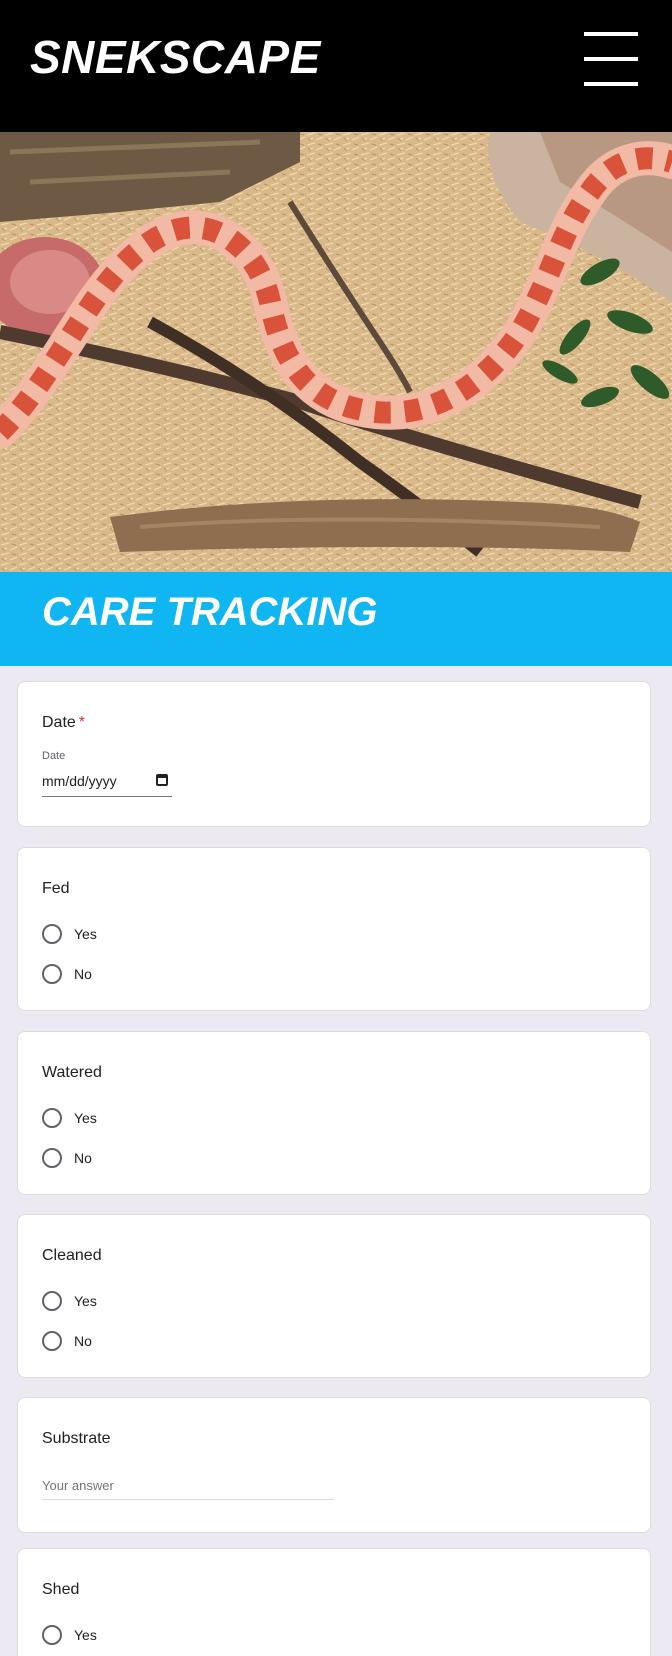 The width and height of the screenshot is (672, 1656). Describe the element at coordinates (334, 754) in the screenshot. I see `date-question-card: Date * Date mm/dd/yyyy` at that location.